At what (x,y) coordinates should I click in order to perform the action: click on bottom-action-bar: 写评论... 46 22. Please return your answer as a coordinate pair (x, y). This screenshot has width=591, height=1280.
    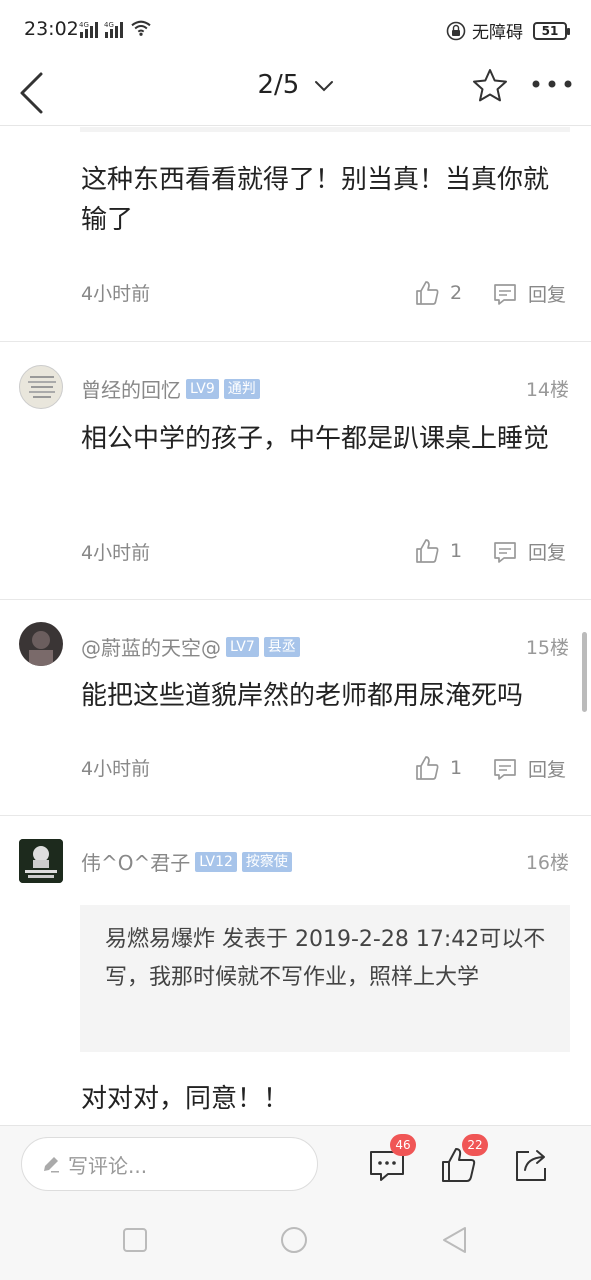
    Looking at the image, I should click on (295, 1165).